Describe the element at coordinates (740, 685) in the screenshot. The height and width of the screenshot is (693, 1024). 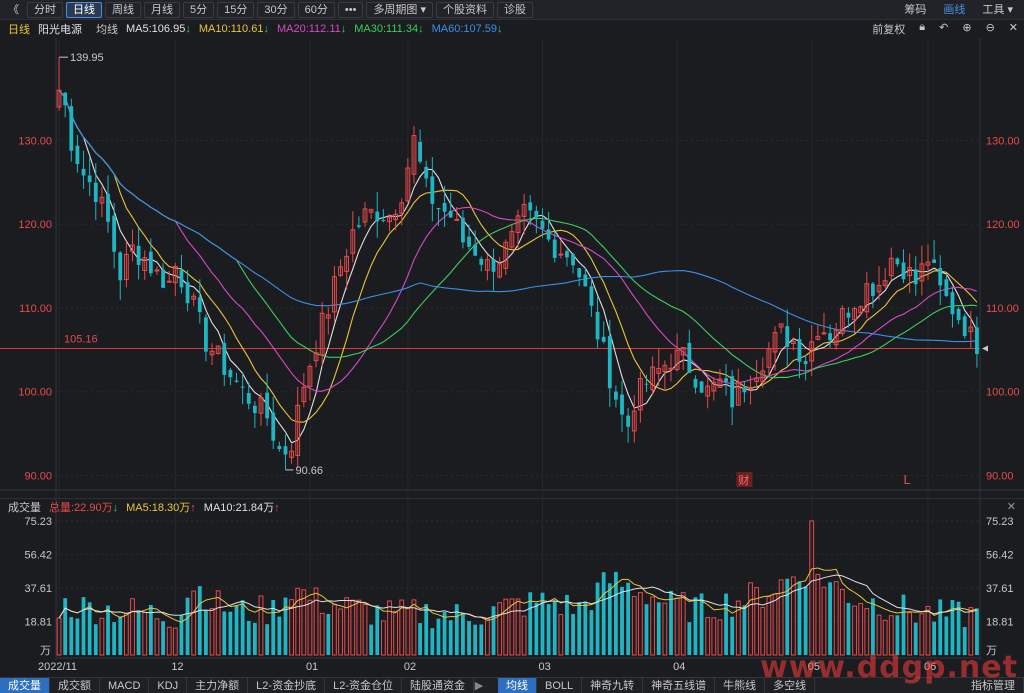
I see `tab-bull-bear: 牛熊线` at that location.